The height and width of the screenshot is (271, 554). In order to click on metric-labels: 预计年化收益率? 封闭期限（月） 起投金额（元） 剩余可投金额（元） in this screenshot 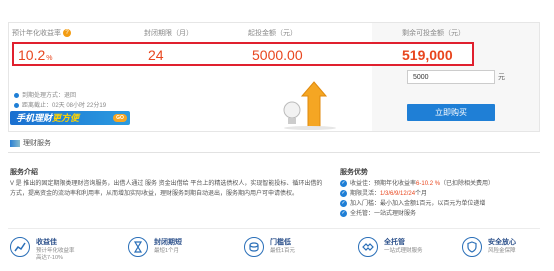, I will do `click(274, 35)`.